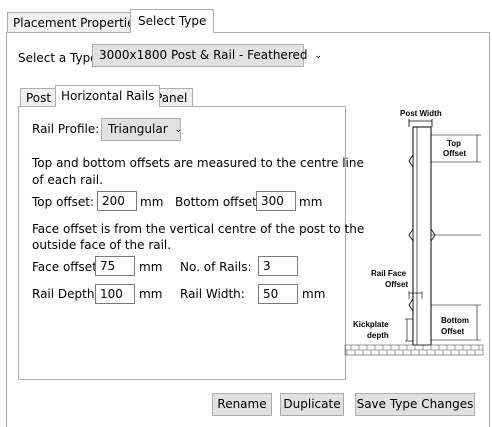  What do you see at coordinates (314, 294) in the screenshot?
I see `rail-width-unit: mm` at bounding box center [314, 294].